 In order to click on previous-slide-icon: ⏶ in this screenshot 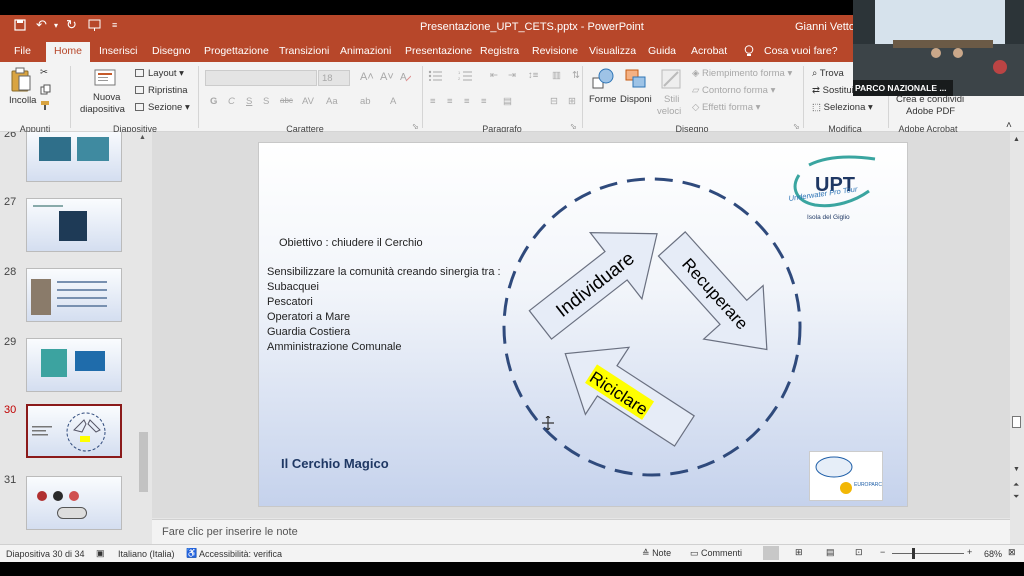, I will do `click(1016, 485)`.